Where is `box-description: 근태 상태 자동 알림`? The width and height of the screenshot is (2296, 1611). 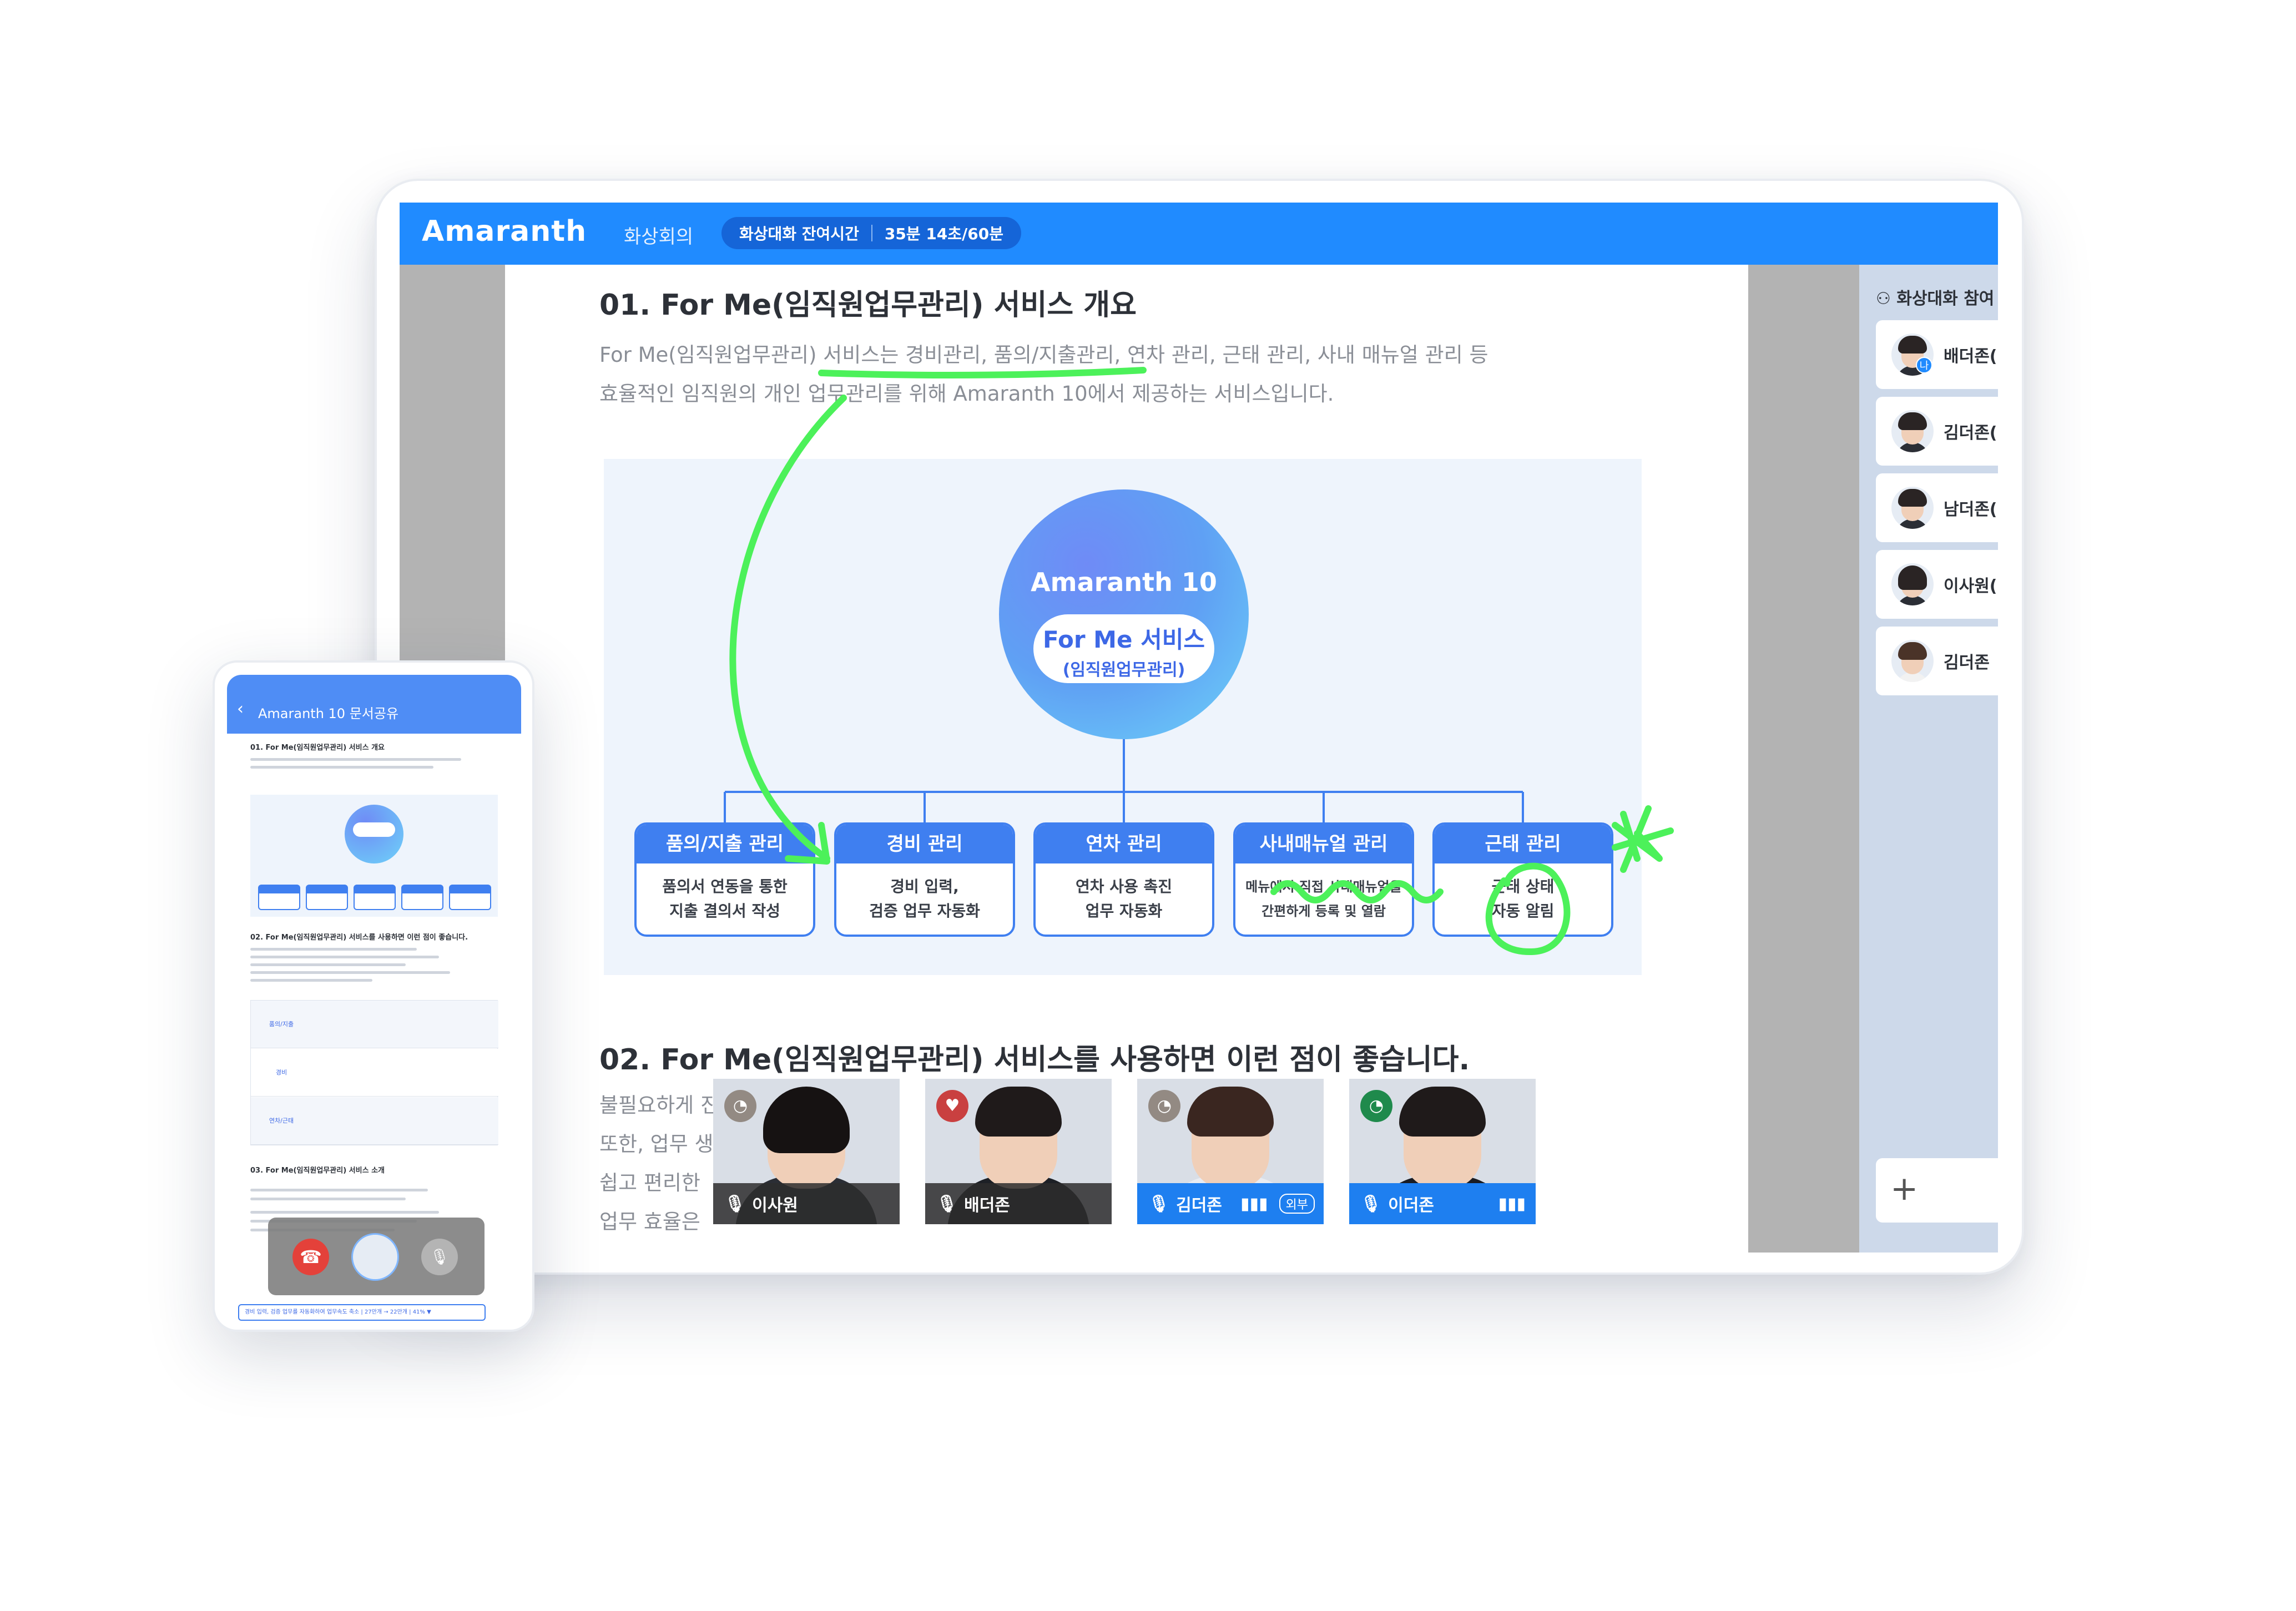
box-description: 근태 상태 자동 알림 is located at coordinates (1523, 893).